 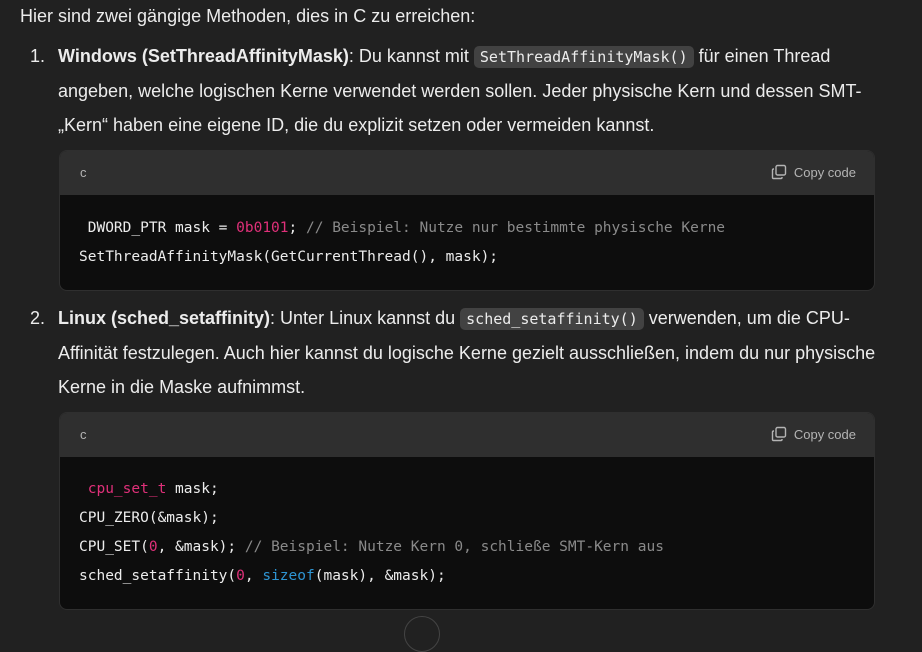 What do you see at coordinates (203, 56) in the screenshot?
I see `item-title: Windows (SetThreadAffinityMask)` at bounding box center [203, 56].